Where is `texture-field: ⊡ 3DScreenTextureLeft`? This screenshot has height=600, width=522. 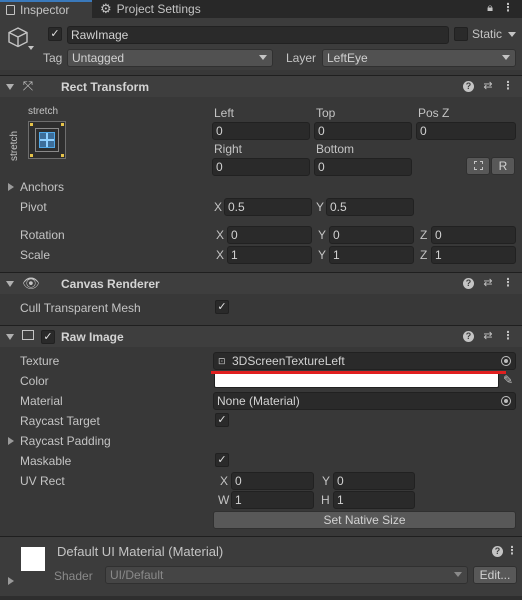 texture-field: ⊡ 3DScreenTextureLeft is located at coordinates (364, 361).